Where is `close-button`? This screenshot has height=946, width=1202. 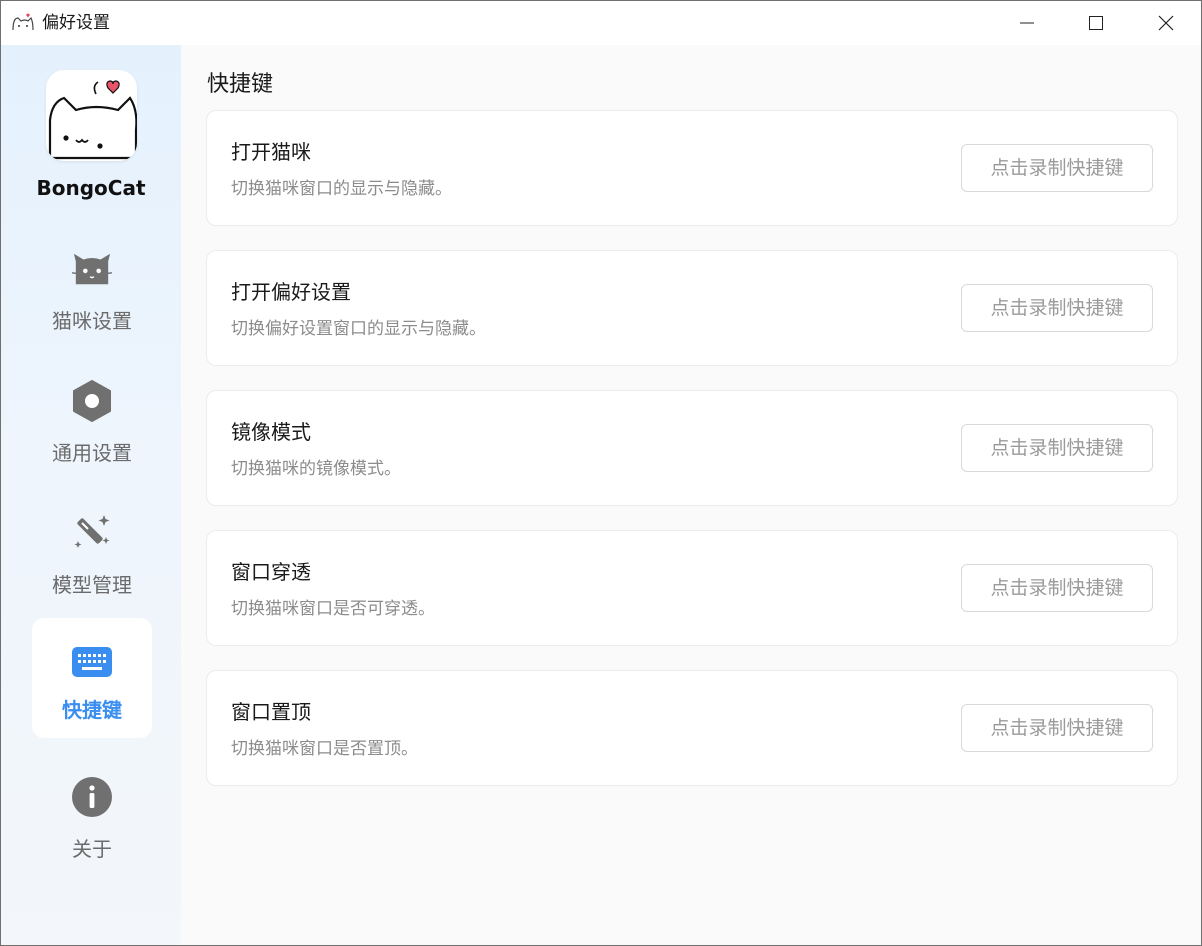
close-button is located at coordinates (1166, 23).